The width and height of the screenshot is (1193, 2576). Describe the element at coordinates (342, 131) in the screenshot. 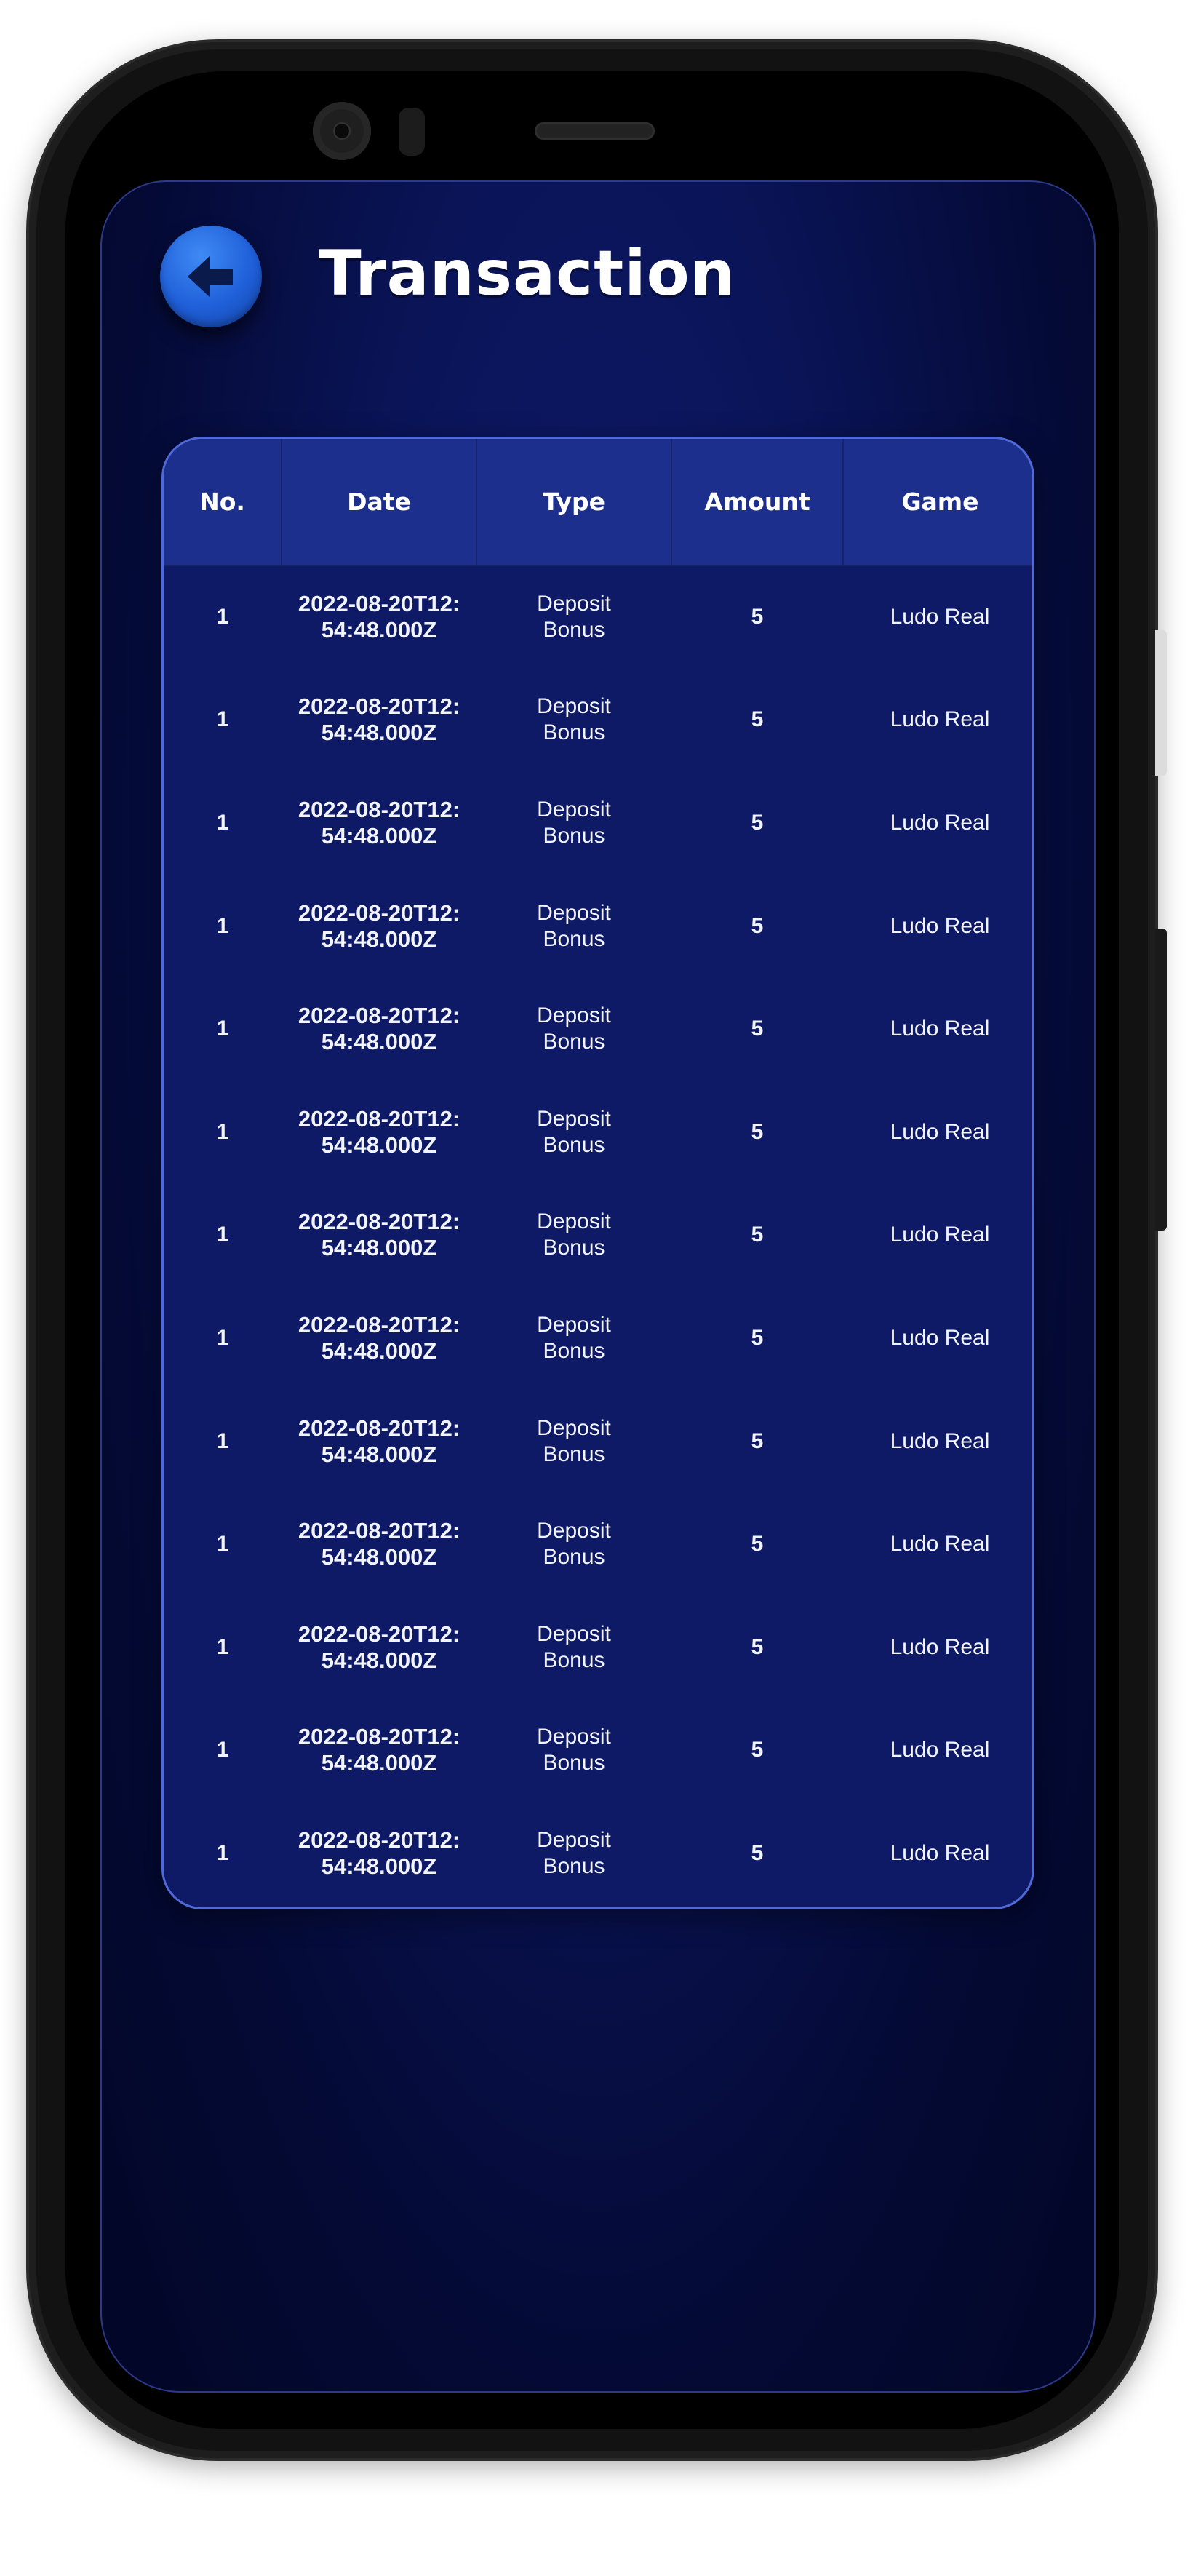

I see `front-camera` at that location.